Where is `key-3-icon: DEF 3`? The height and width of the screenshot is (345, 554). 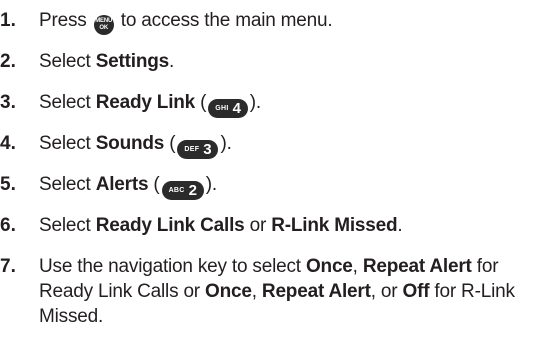 key-3-icon: DEF 3 is located at coordinates (198, 149).